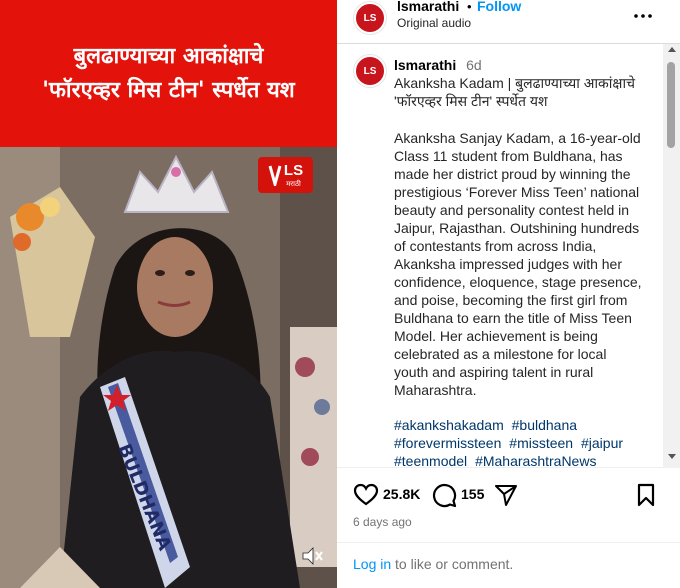 This screenshot has height=588, width=680. Describe the element at coordinates (646, 495) in the screenshot. I see `bookmark-icon` at that location.